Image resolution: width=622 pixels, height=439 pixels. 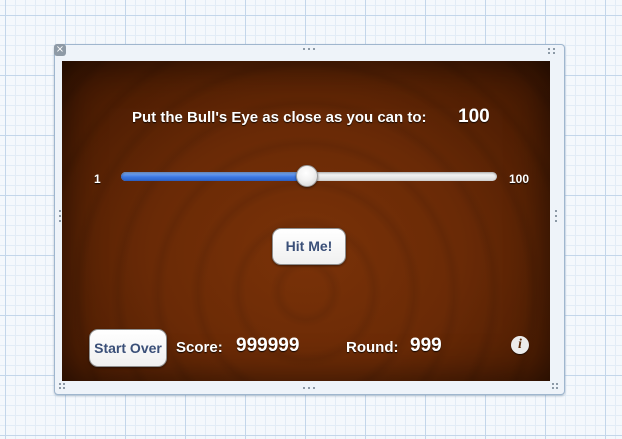 What do you see at coordinates (309, 246) in the screenshot?
I see `hit-me-button: Hit Me!` at bounding box center [309, 246].